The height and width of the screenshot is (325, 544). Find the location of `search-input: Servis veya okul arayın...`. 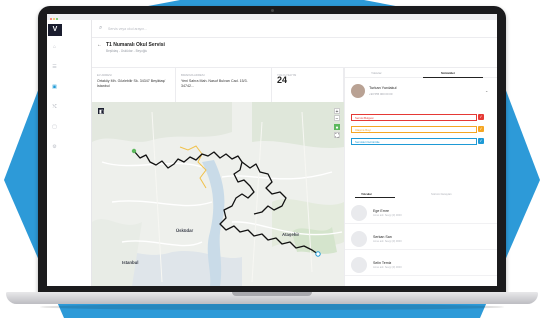

search-input: Servis veya okul arayın... is located at coordinates (127, 29).